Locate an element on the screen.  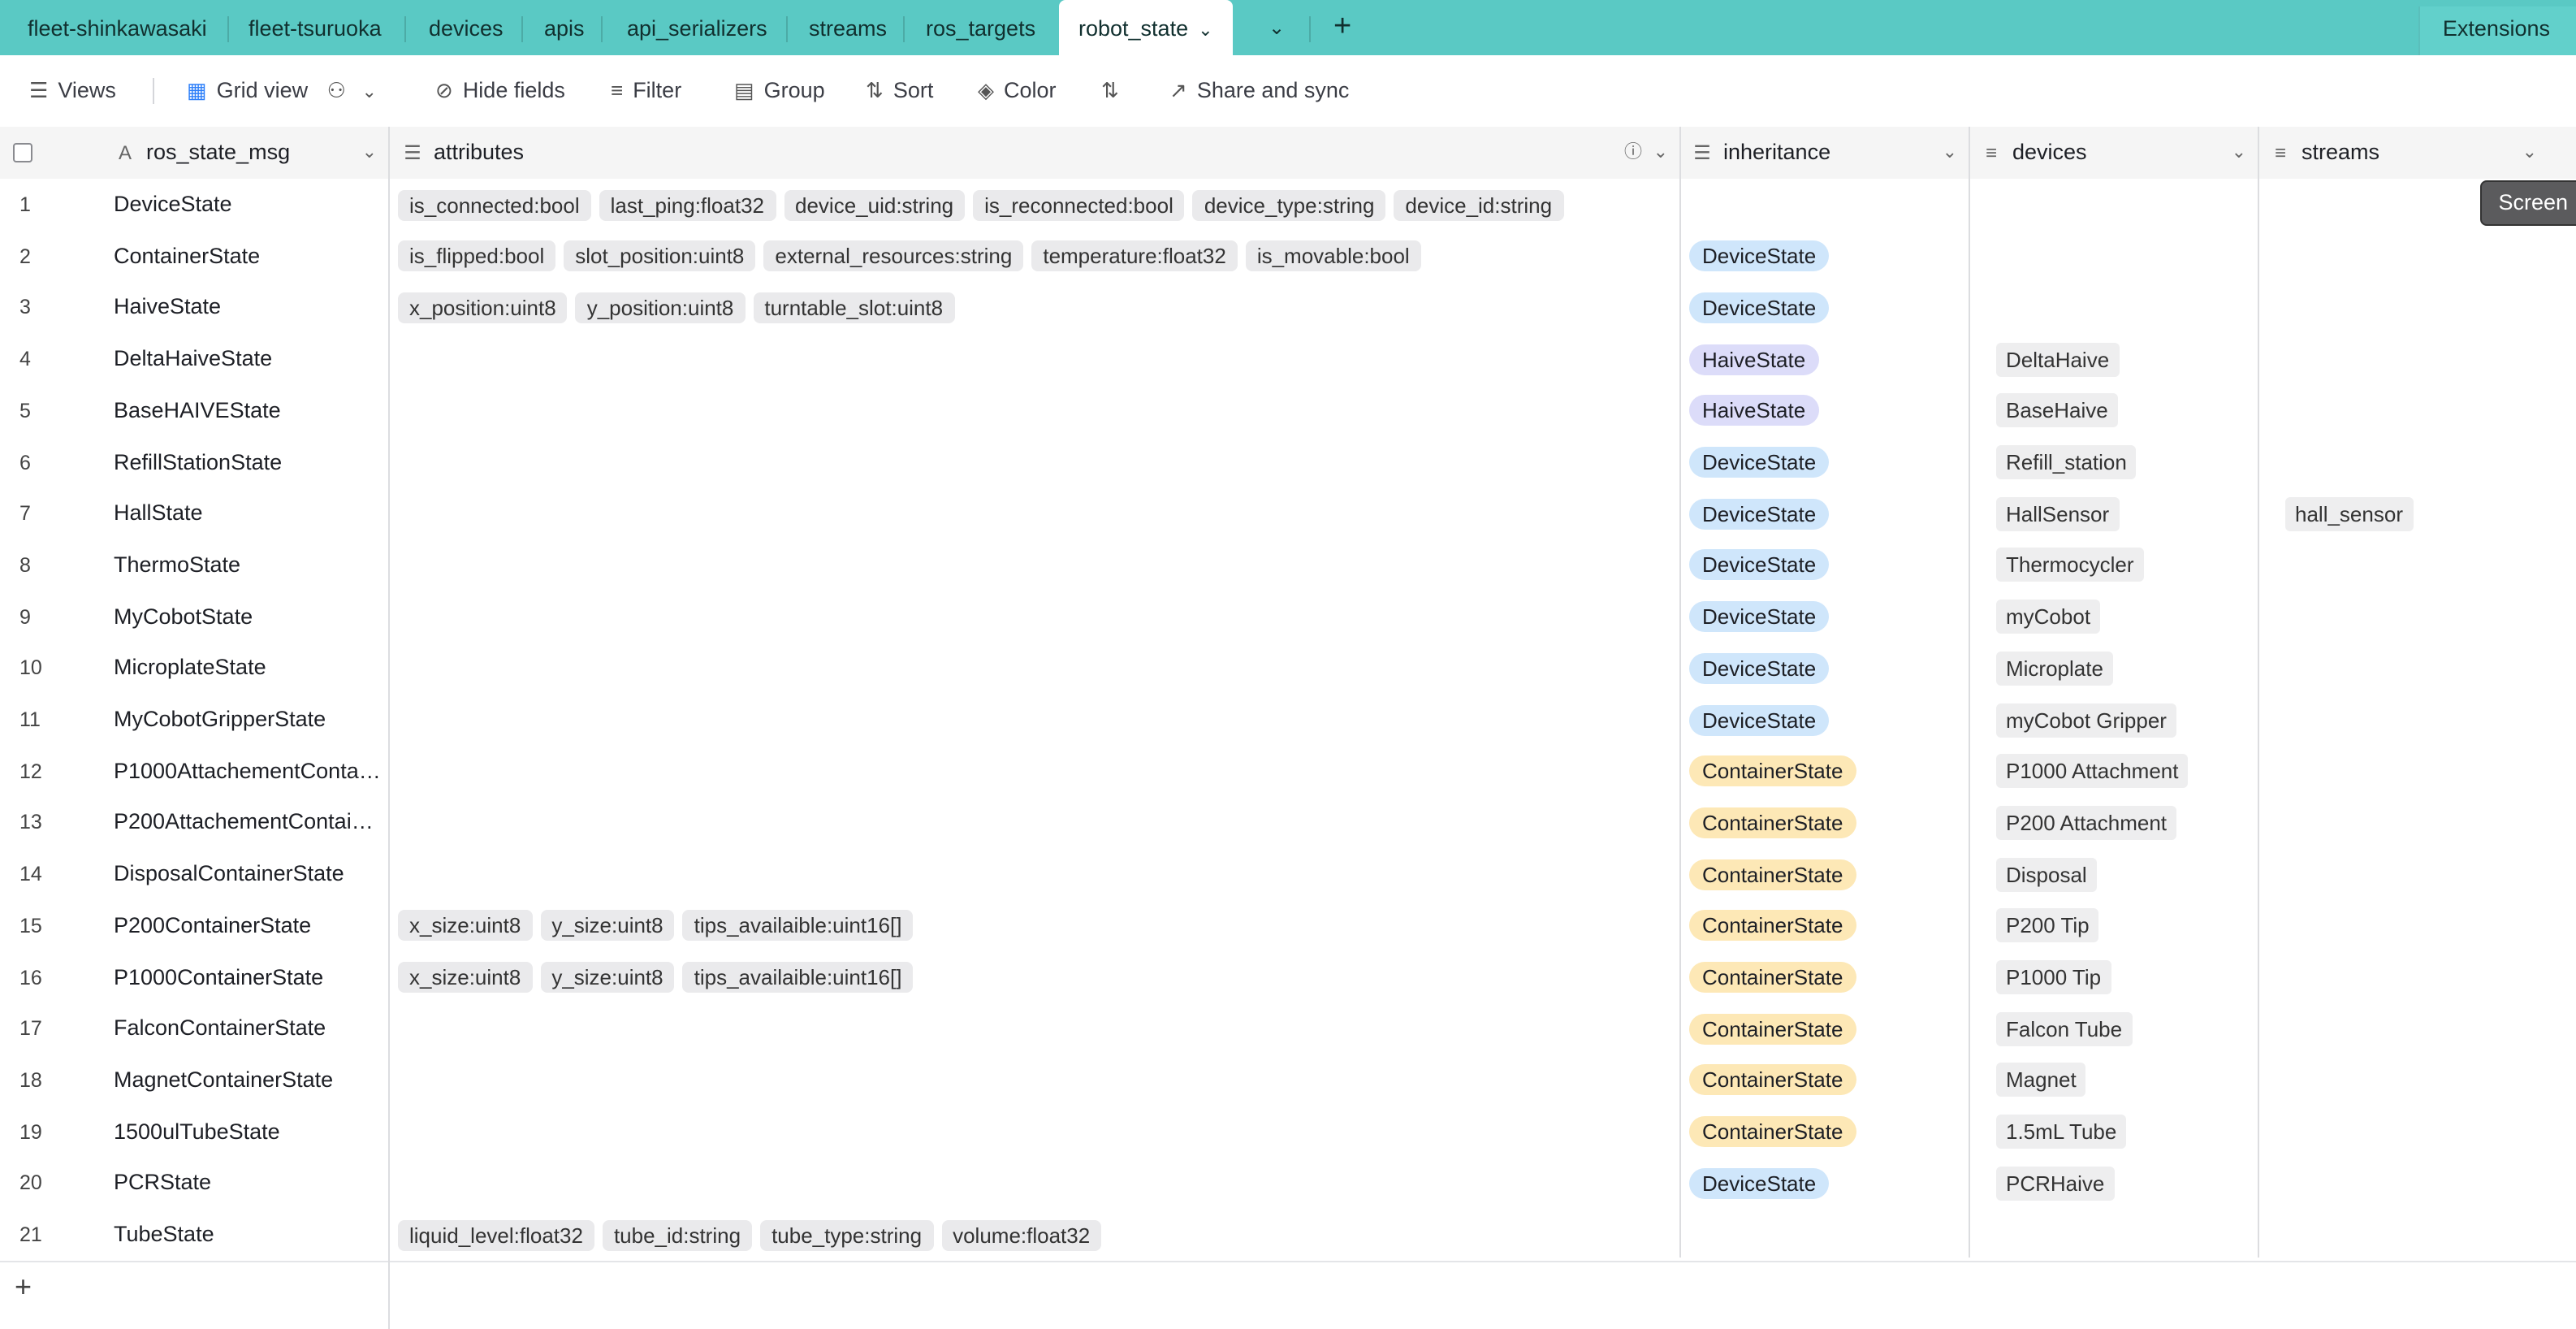
devices-cell: myCobot Gripper is located at coordinates (2134, 720).